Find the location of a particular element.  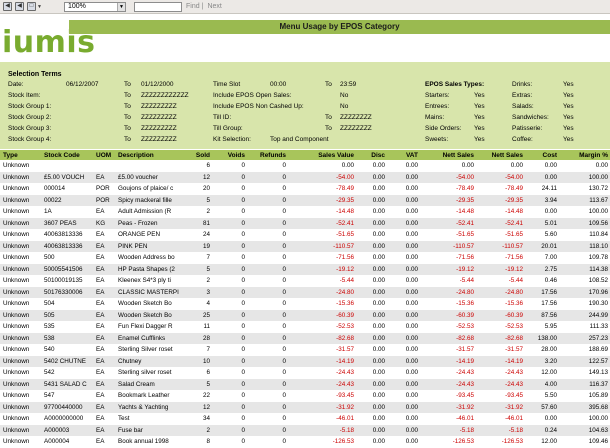

cell-sold: 5 is located at coordinates (208, 200).